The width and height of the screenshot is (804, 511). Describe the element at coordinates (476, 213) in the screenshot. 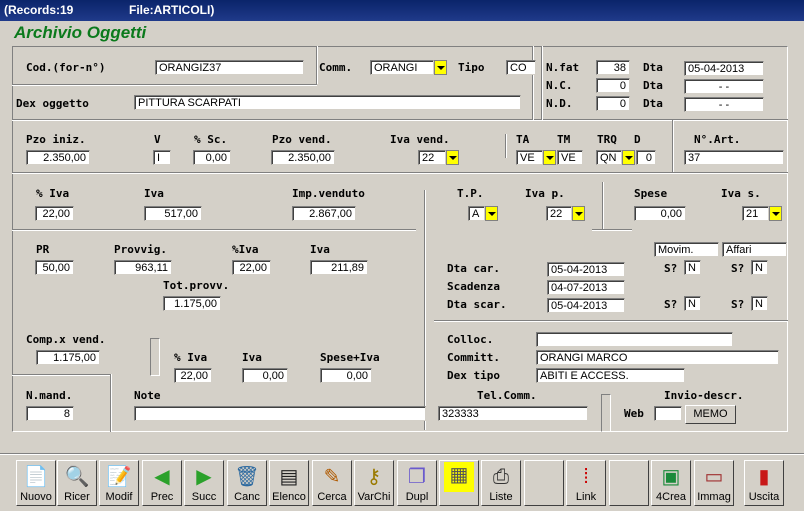

I see `tp-field: A` at that location.